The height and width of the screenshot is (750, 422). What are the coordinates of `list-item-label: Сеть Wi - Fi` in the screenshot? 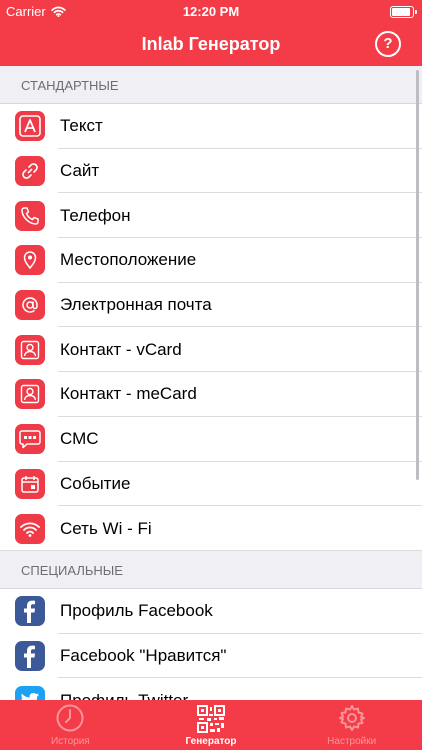 It's located at (106, 528).